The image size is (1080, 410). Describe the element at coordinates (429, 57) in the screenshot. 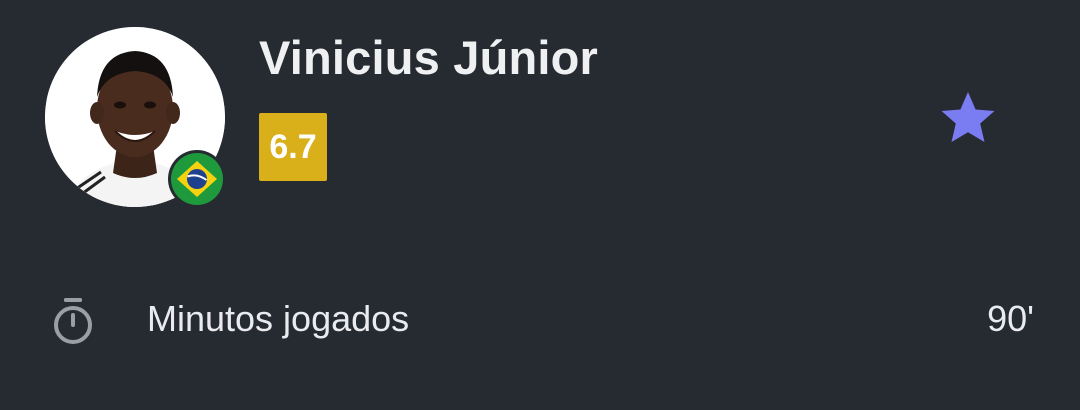

I see `player-name: Vinicius Júnior` at that location.